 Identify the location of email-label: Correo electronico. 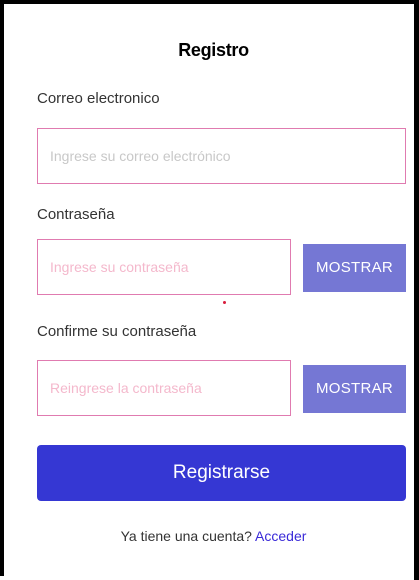
(98, 98).